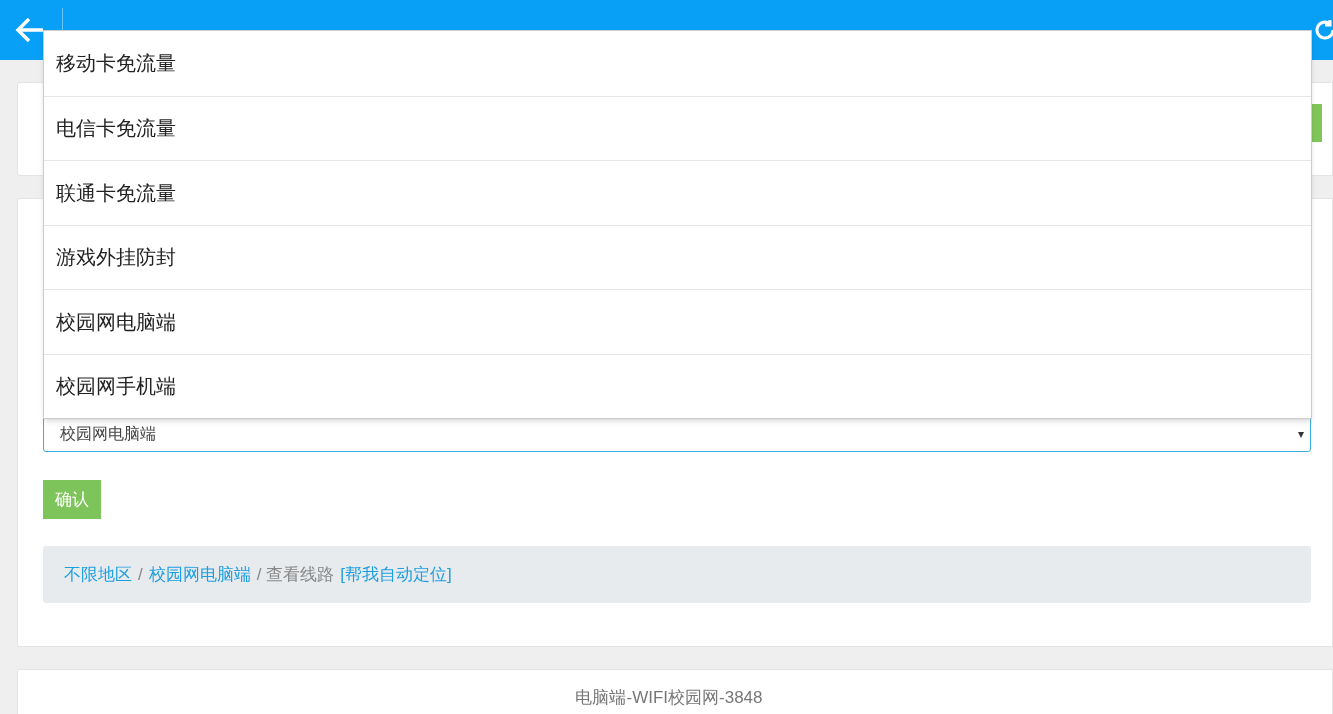 This screenshot has width=1333, height=714. I want to click on caret-icon: ▾, so click(1301, 434).